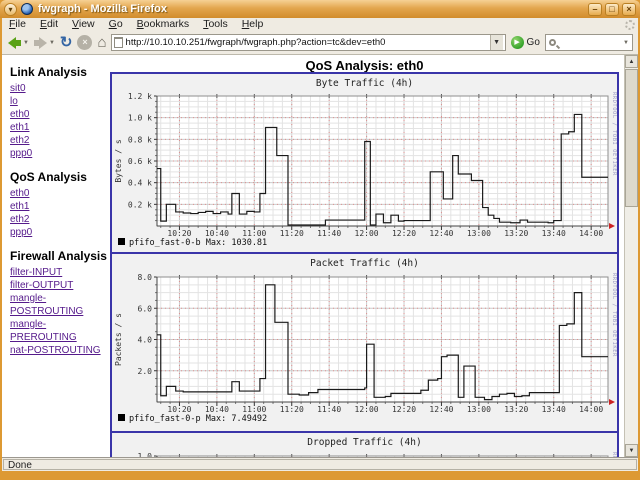 Image resolution: width=640 pixels, height=480 pixels. Describe the element at coordinates (52, 43) in the screenshot. I see `forward-dropdown-icon: ▼` at that location.